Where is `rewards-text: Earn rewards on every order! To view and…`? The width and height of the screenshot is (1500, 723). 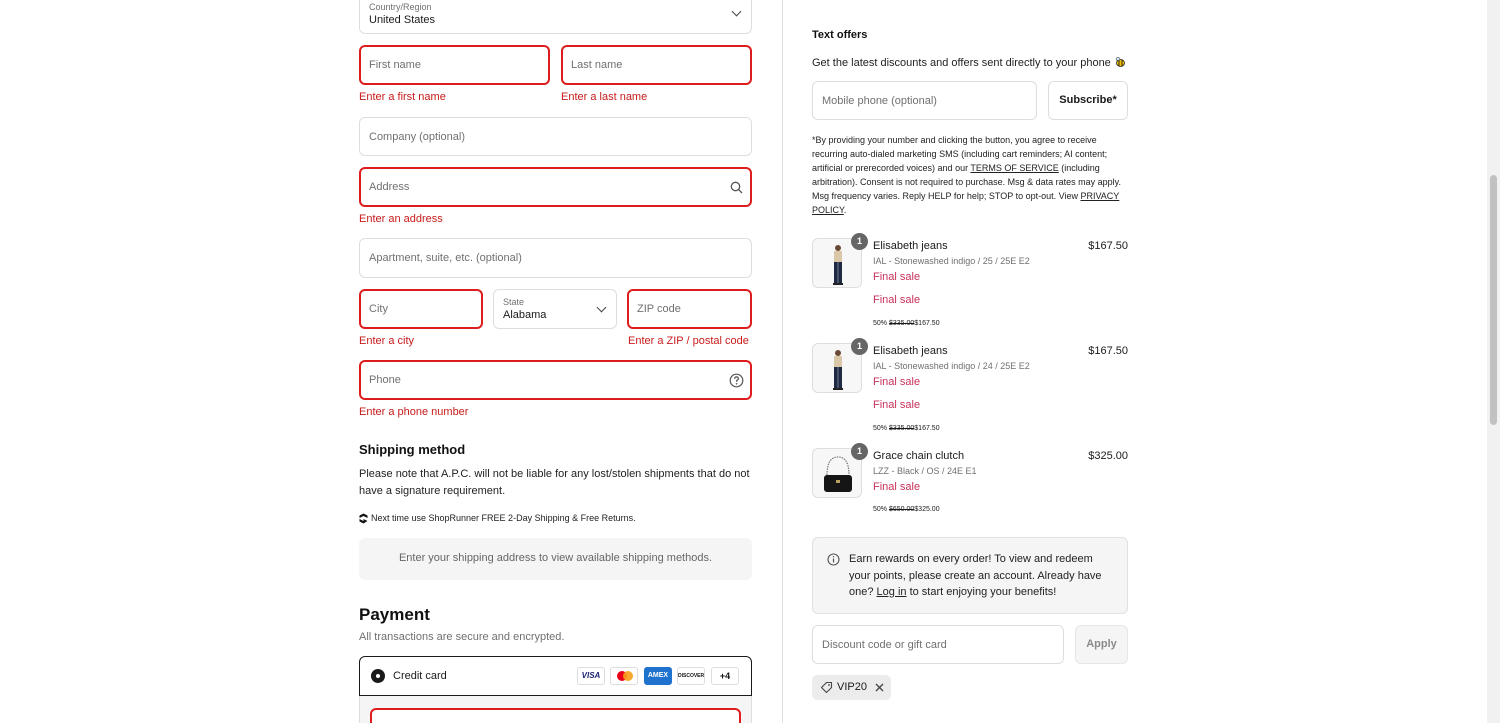
rewards-text: Earn rewards on every order! To view and… is located at coordinates (983, 576).